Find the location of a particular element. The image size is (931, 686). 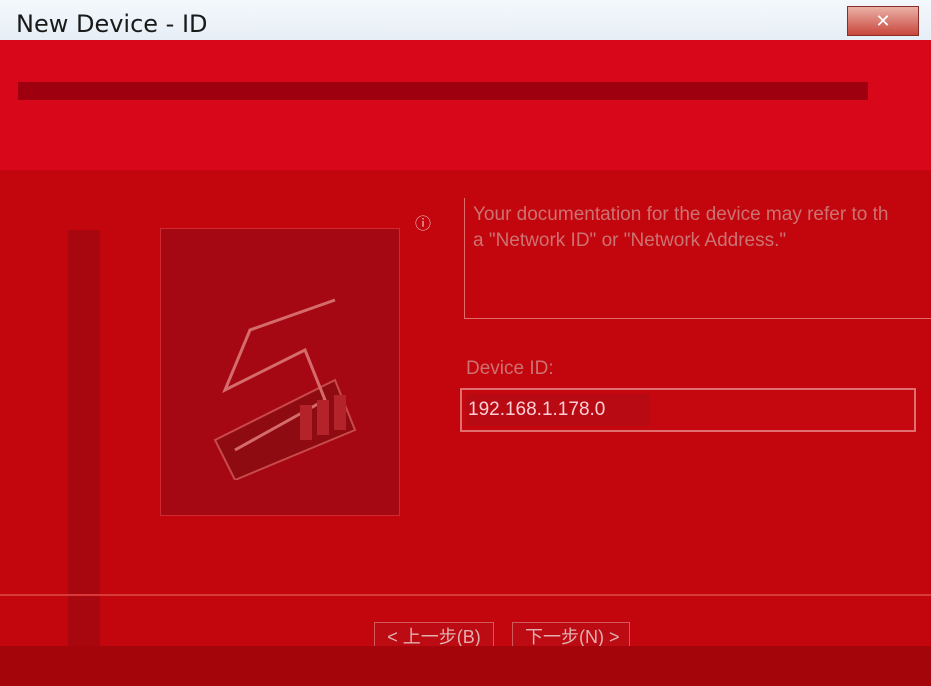

title-bar: New Device - ID ✕ is located at coordinates (465, 20).